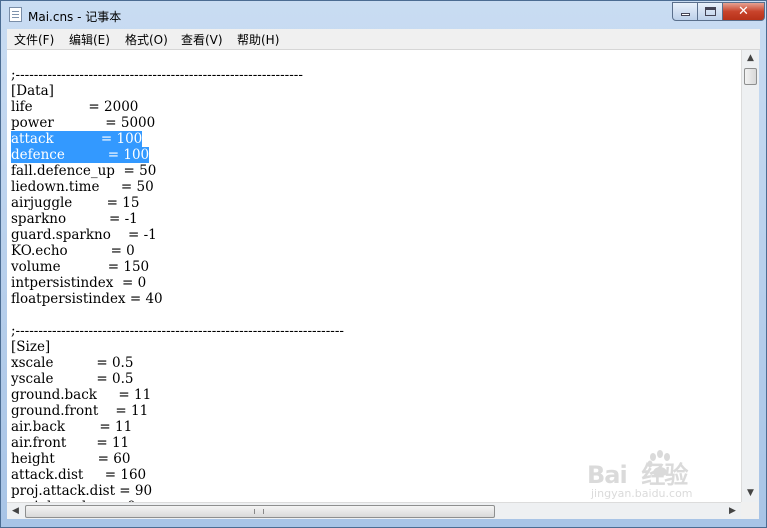  I want to click on text-line: liedown.time = 50, so click(177, 187).